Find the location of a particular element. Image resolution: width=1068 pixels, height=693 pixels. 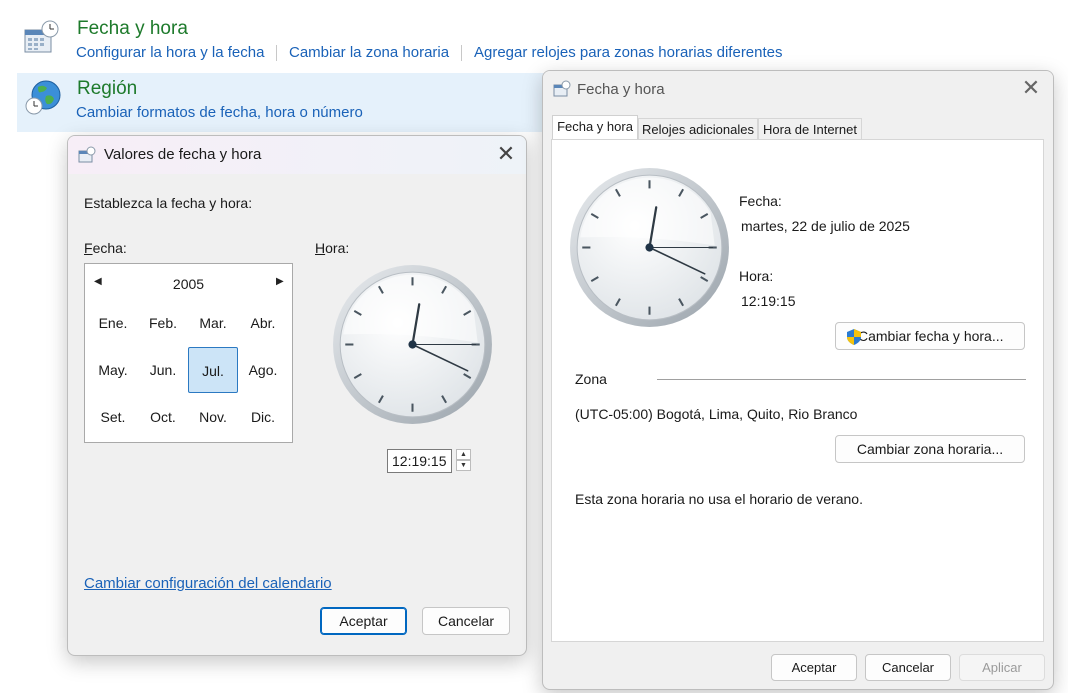

set-time-date-link: Configurar la hora y la fecha is located at coordinates (170, 52).